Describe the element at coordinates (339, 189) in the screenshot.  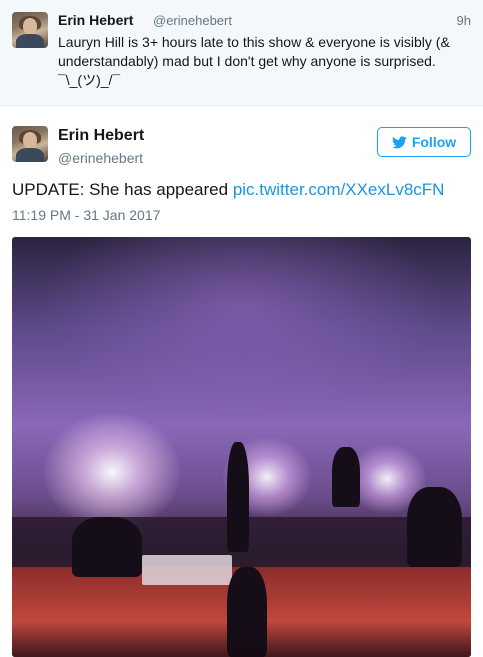
I see `tweet-photo-link: pic.twitter.com/XXexLv8cFN` at that location.